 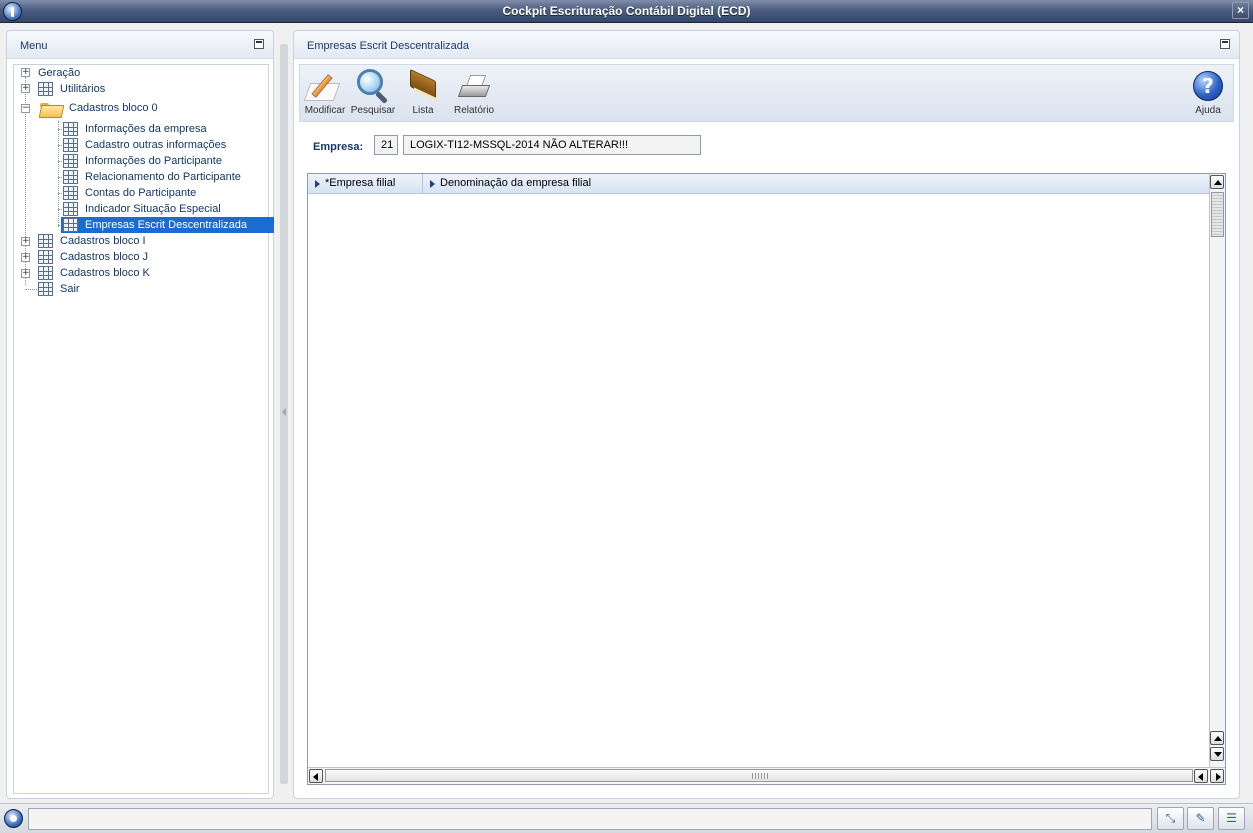 What do you see at coordinates (372, 86) in the screenshot?
I see `magnifier-icon` at bounding box center [372, 86].